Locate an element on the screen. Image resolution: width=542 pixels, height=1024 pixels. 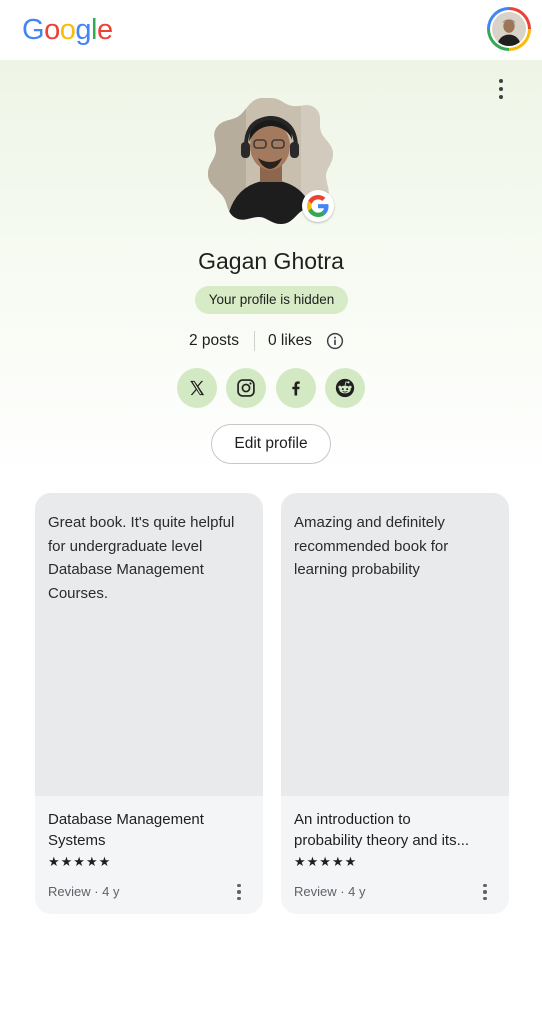
profile-name: Gagan Ghotra is located at coordinates (271, 261).